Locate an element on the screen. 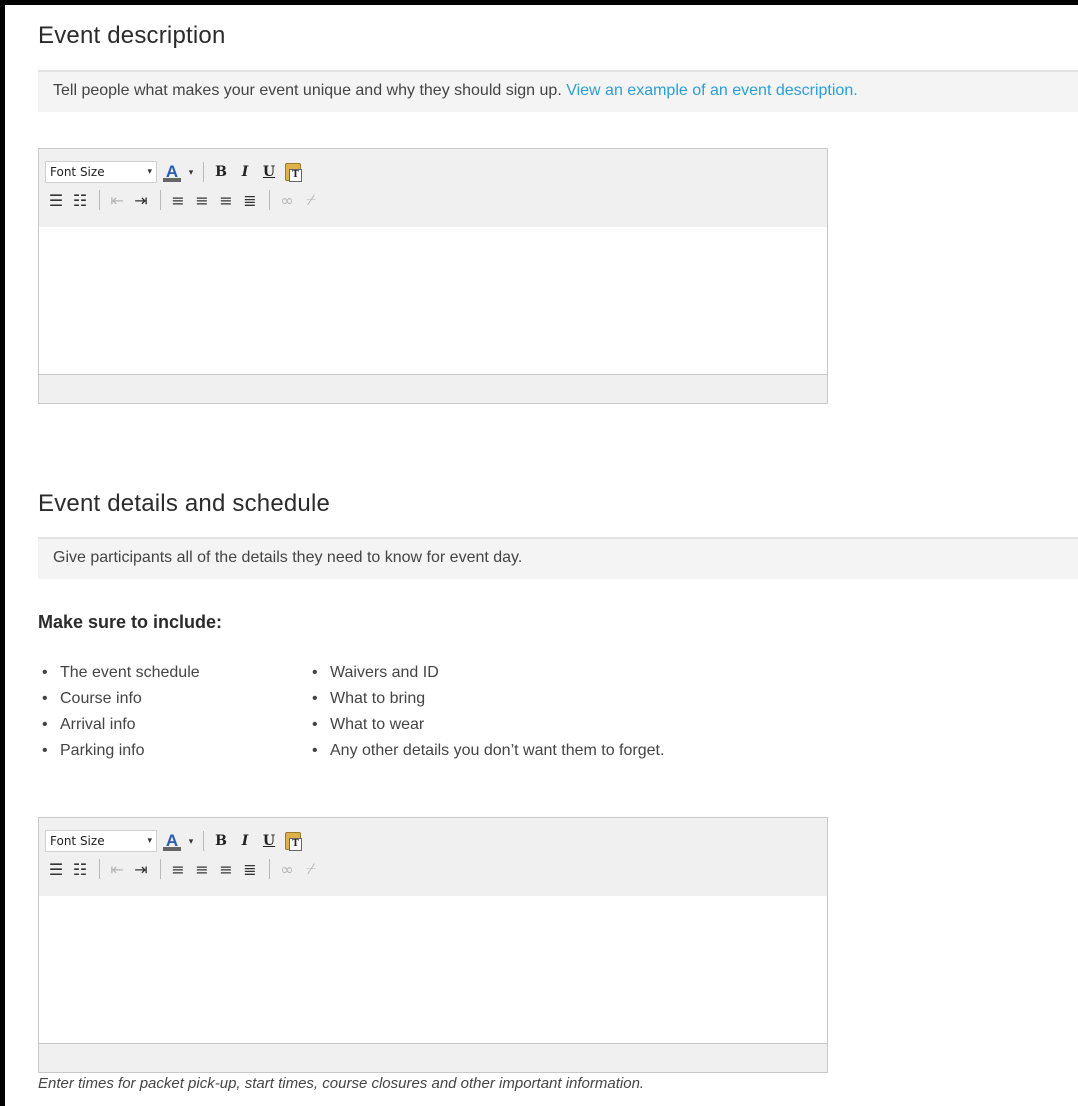 The image size is (1078, 1106). list-item: Arrival info is located at coordinates (119, 725).